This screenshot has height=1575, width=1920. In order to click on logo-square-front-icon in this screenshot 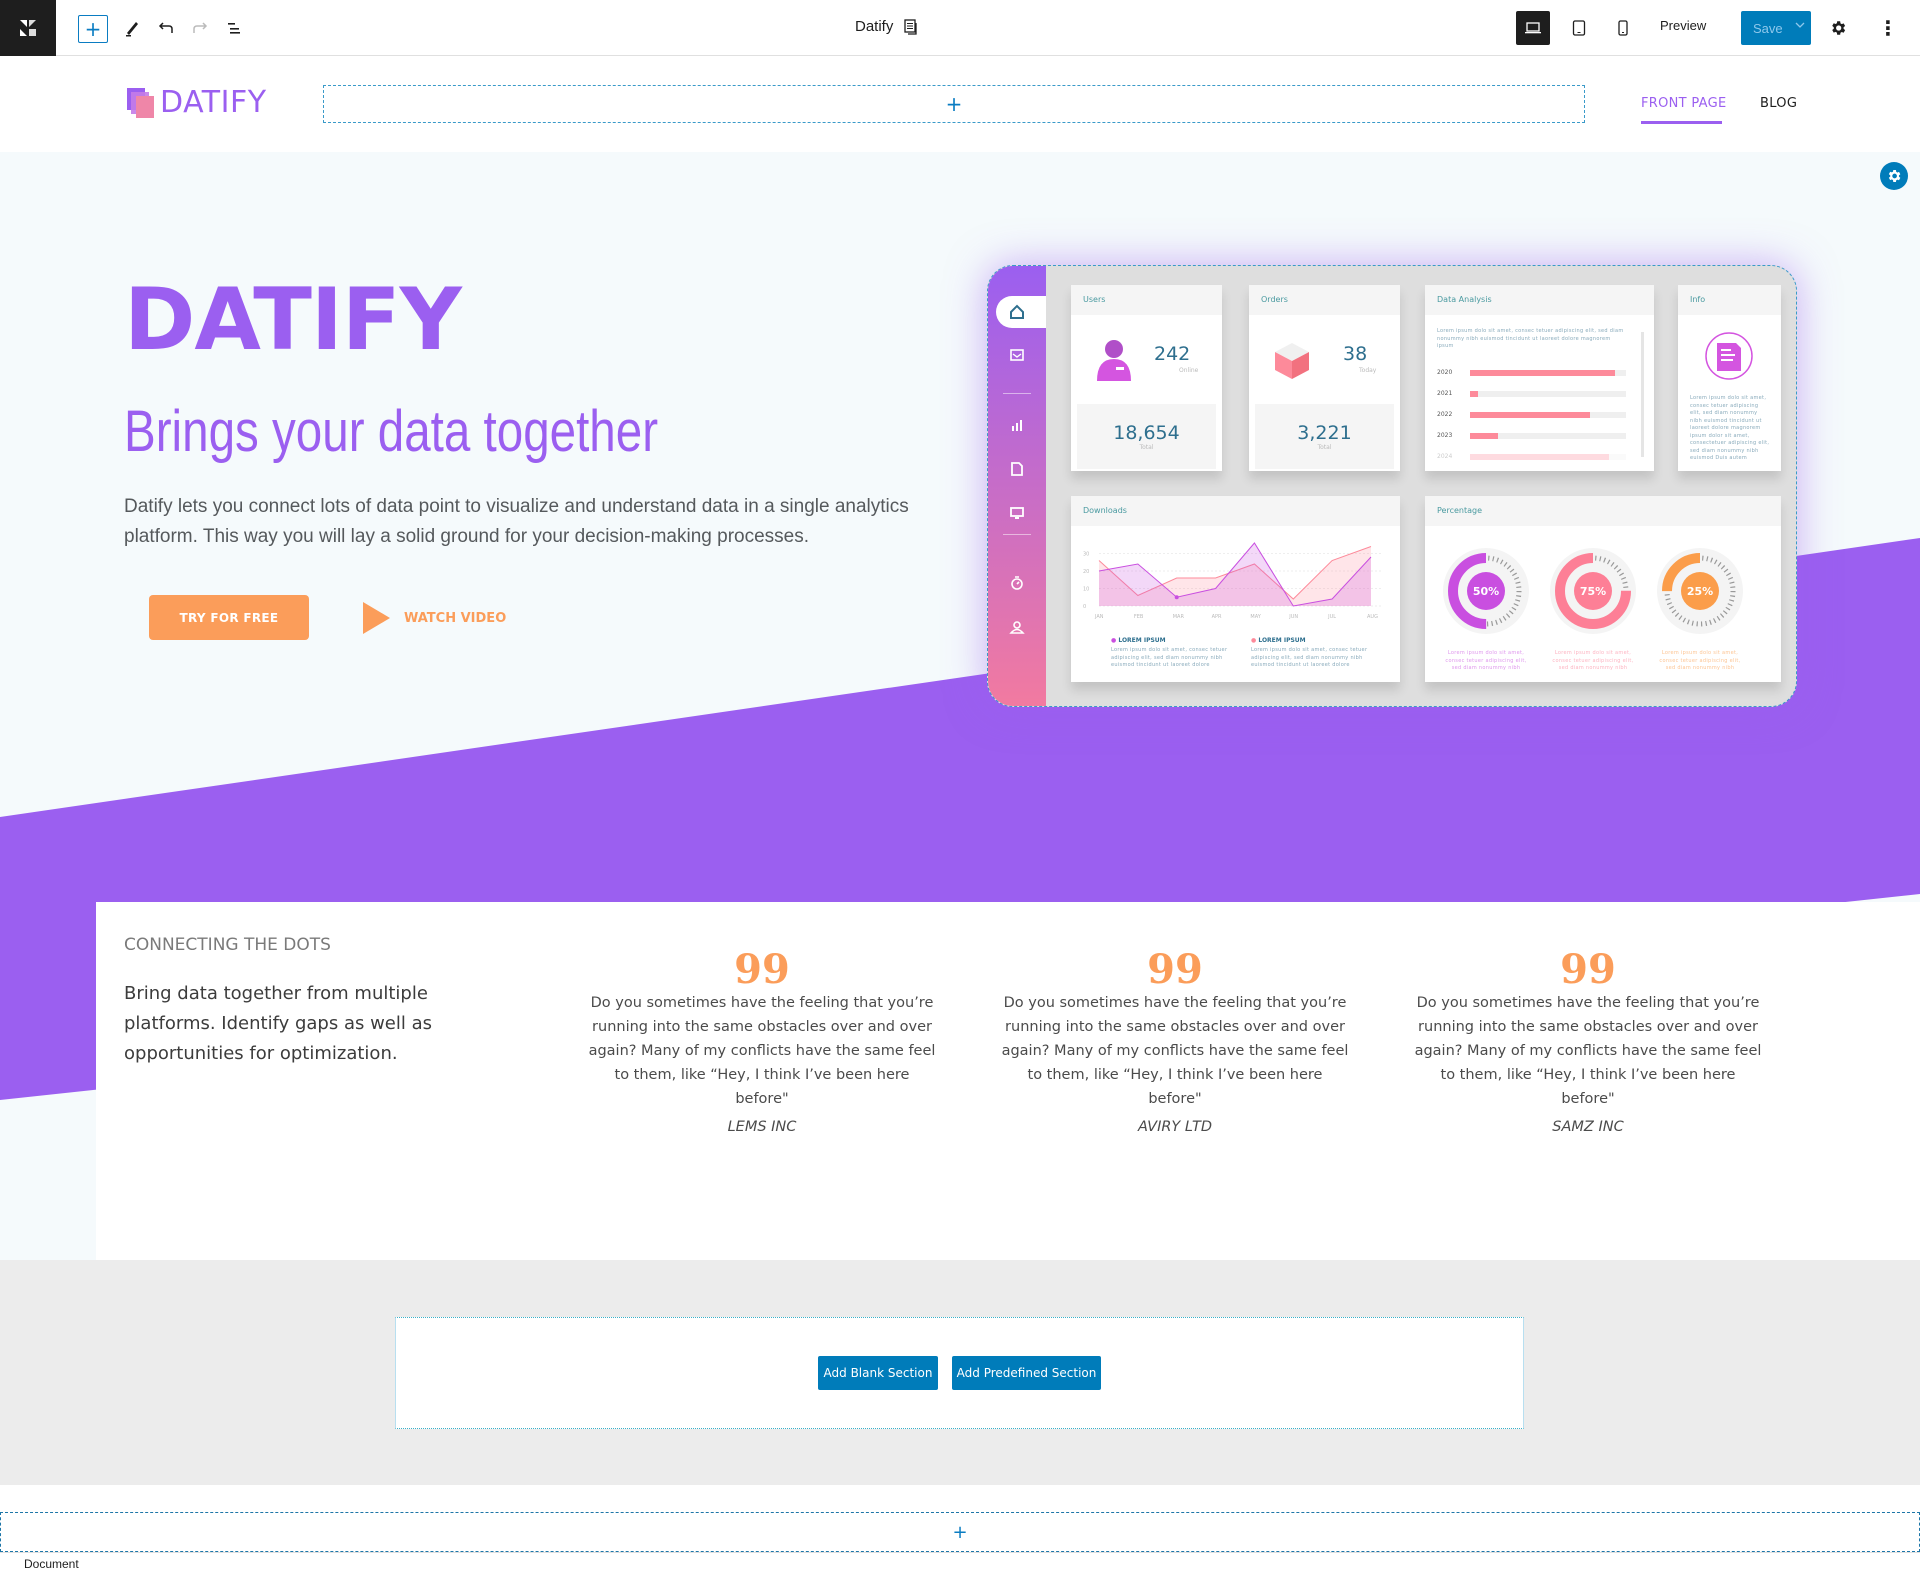, I will do `click(145, 107)`.